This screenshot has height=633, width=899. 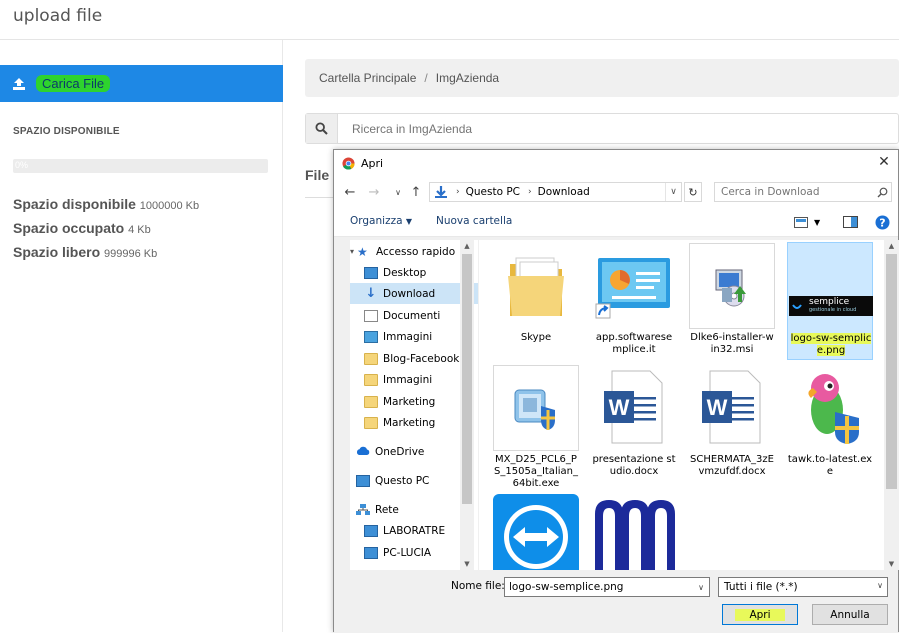 What do you see at coordinates (414, 509) in the screenshot?
I see `nav-item-network: Rete` at bounding box center [414, 509].